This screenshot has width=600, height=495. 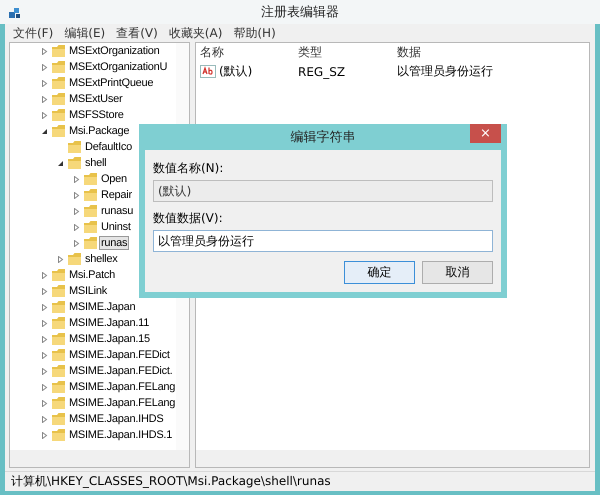 I want to click on table-cell: (默认), so click(x=235, y=71).